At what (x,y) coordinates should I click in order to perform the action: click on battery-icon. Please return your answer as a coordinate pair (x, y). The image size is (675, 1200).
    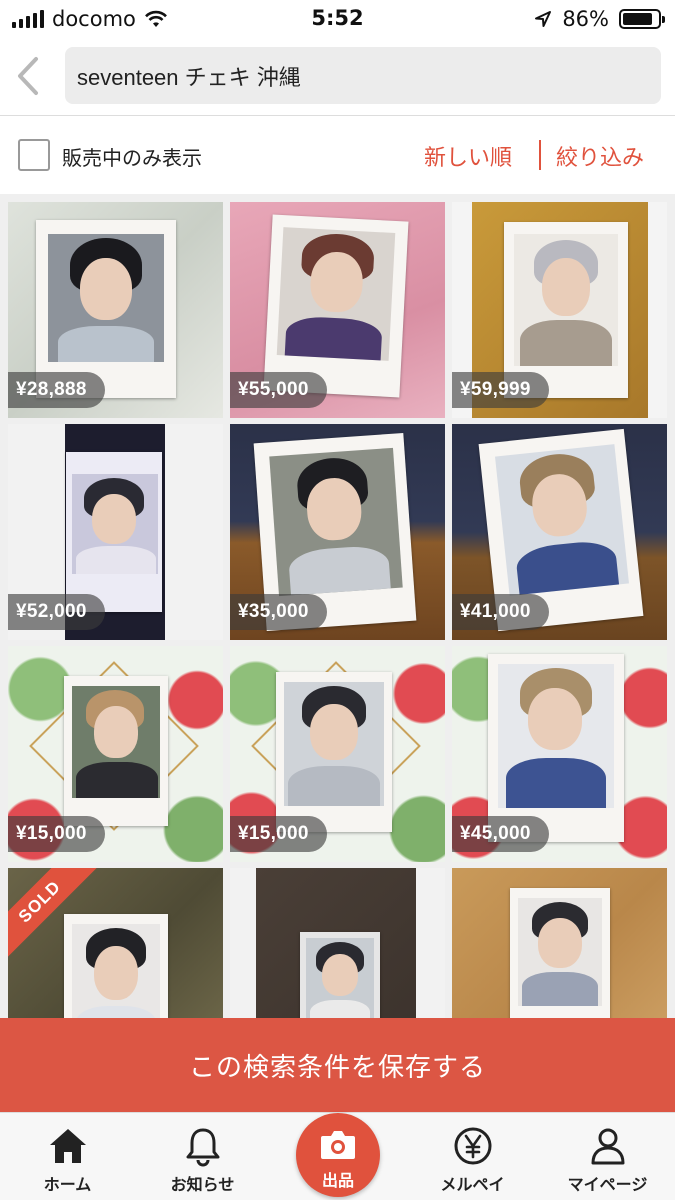
    Looking at the image, I should click on (642, 19).